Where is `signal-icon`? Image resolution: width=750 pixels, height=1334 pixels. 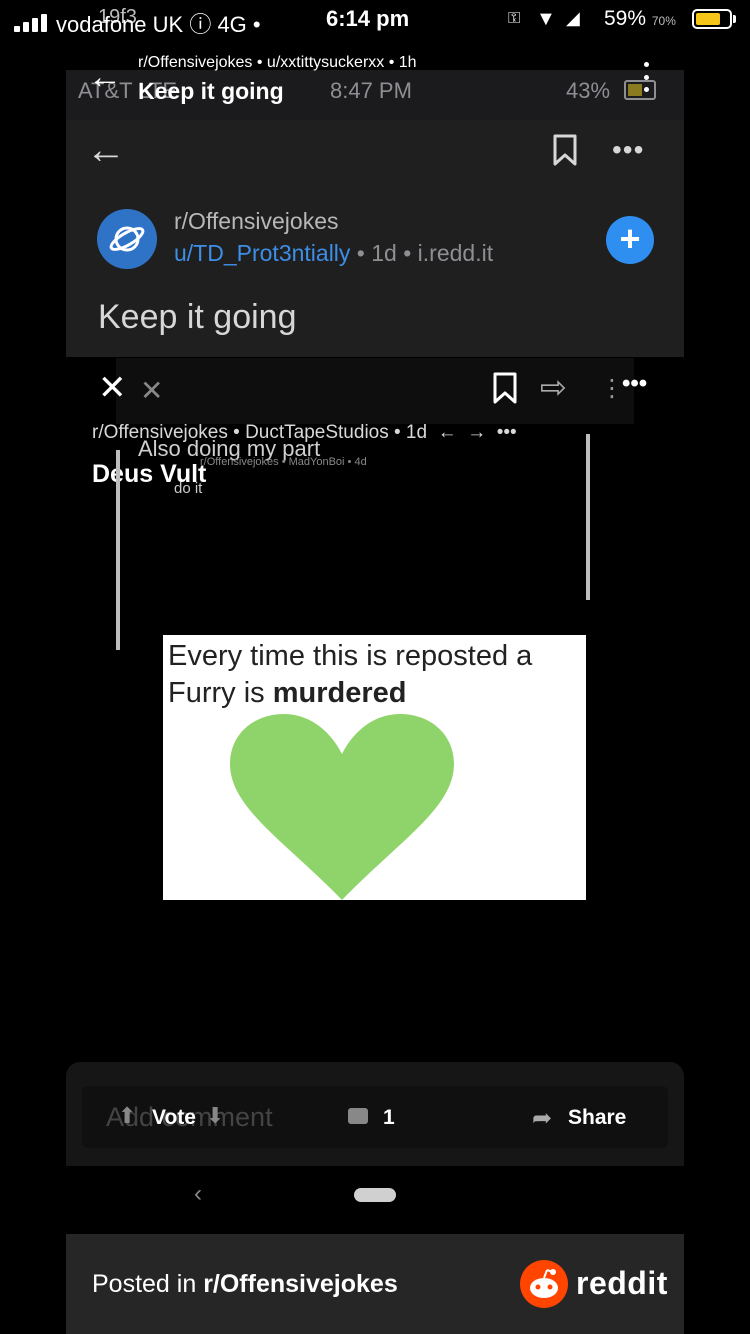 signal-icon is located at coordinates (33, 22).